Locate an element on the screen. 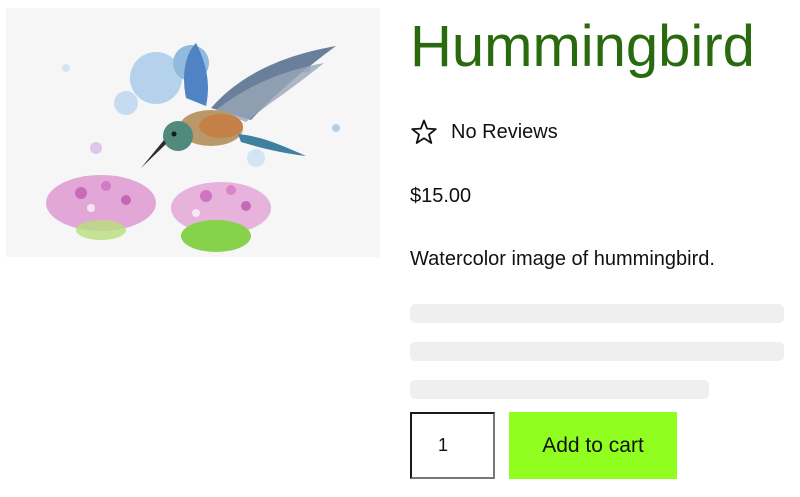 Image resolution: width=800 pixels, height=497 pixels. star-outline-icon is located at coordinates (424, 132).